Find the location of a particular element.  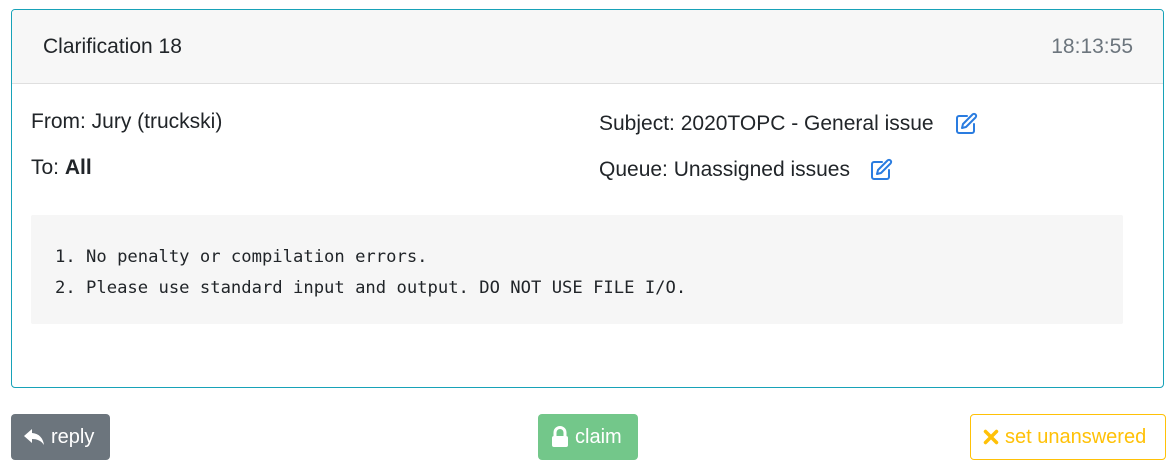

queue-field: Queue: Unassigned issues is located at coordinates (746, 170).